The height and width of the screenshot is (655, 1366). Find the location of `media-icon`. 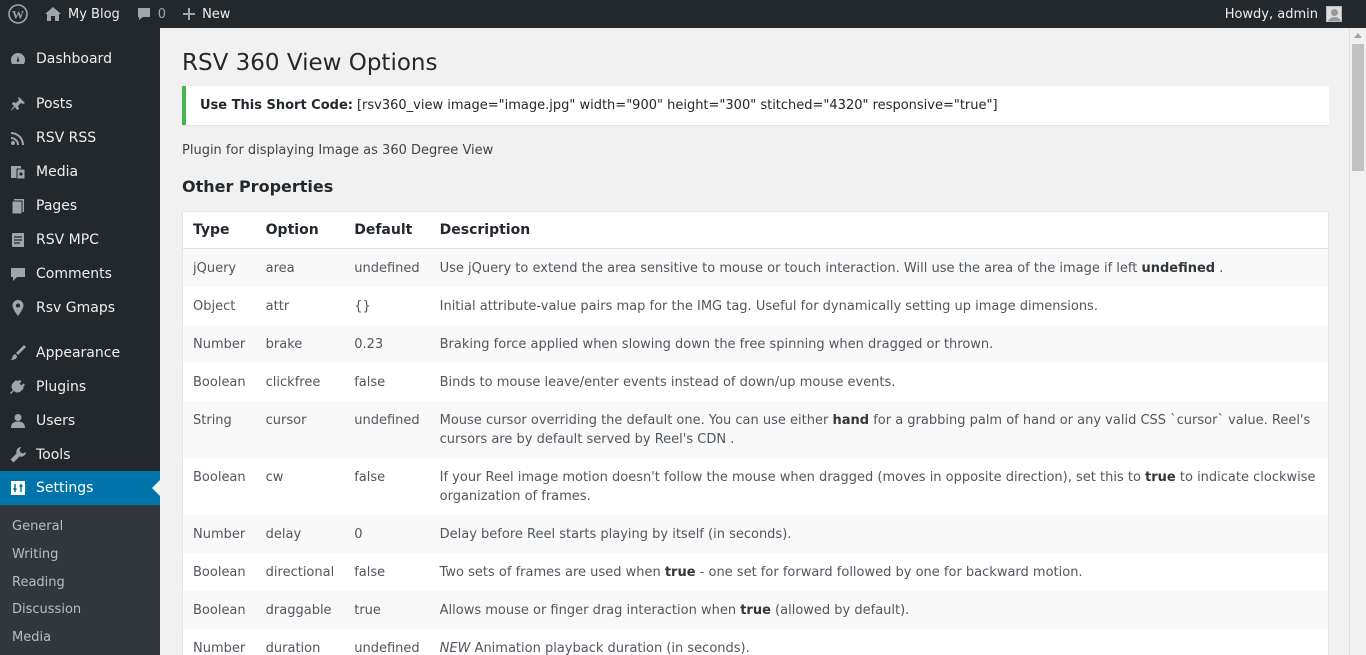

media-icon is located at coordinates (18, 172).